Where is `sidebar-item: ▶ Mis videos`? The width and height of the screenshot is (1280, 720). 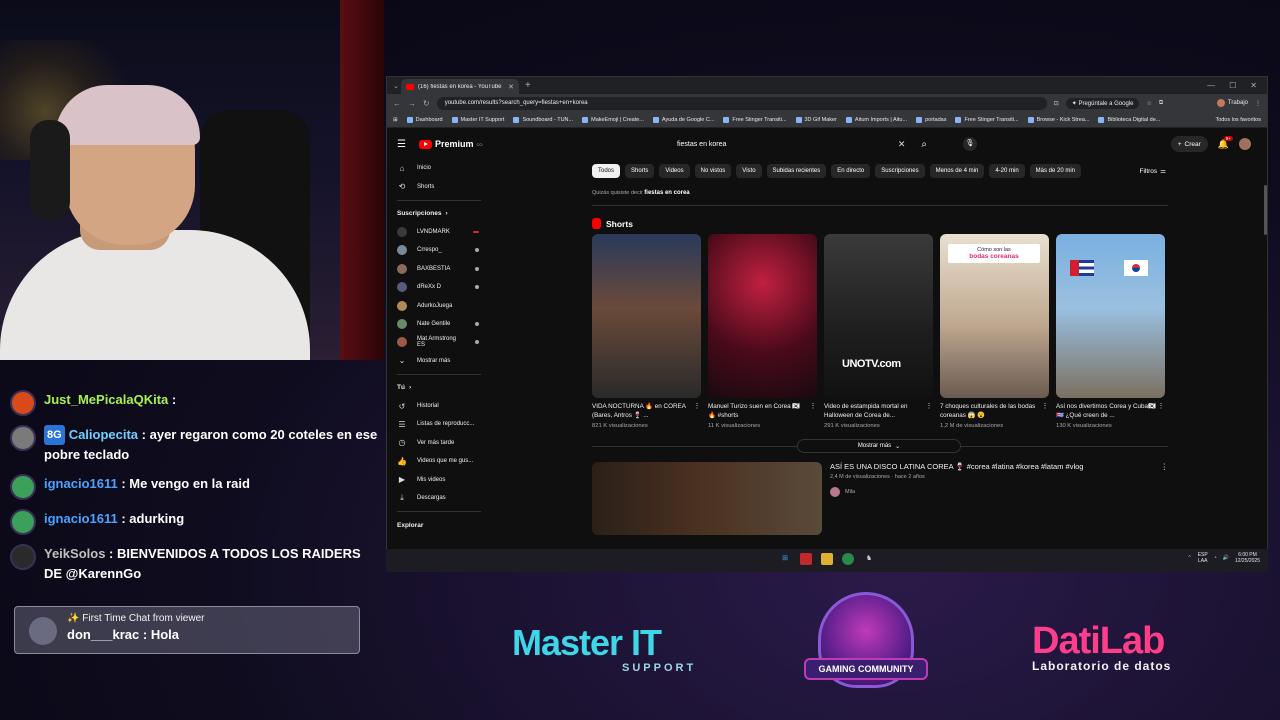 sidebar-item: ▶ Mis videos is located at coordinates (439, 479).